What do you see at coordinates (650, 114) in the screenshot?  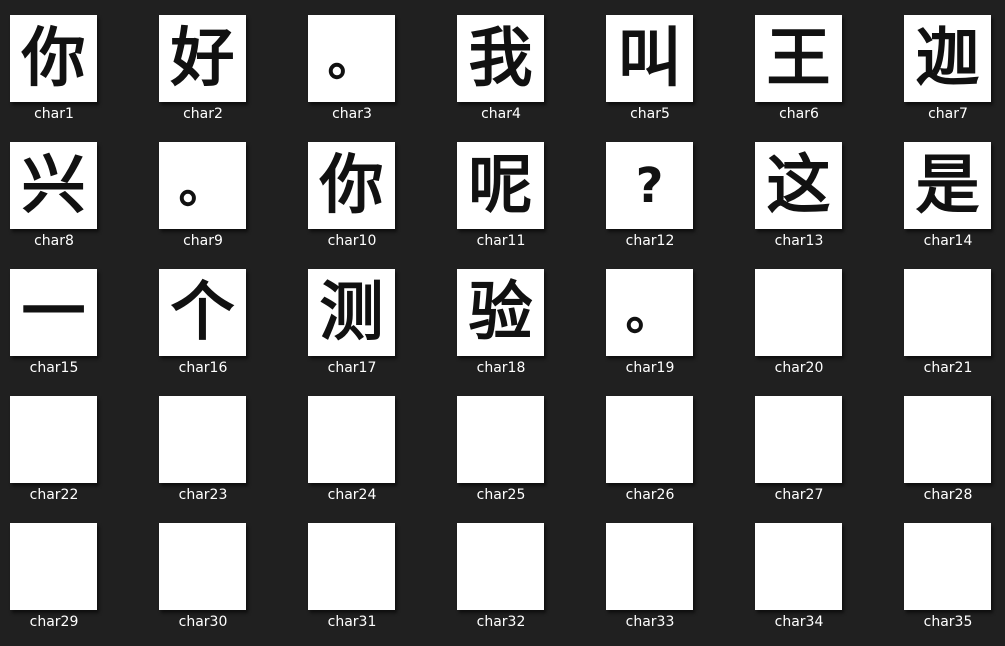 I see `file-name-label: char5` at bounding box center [650, 114].